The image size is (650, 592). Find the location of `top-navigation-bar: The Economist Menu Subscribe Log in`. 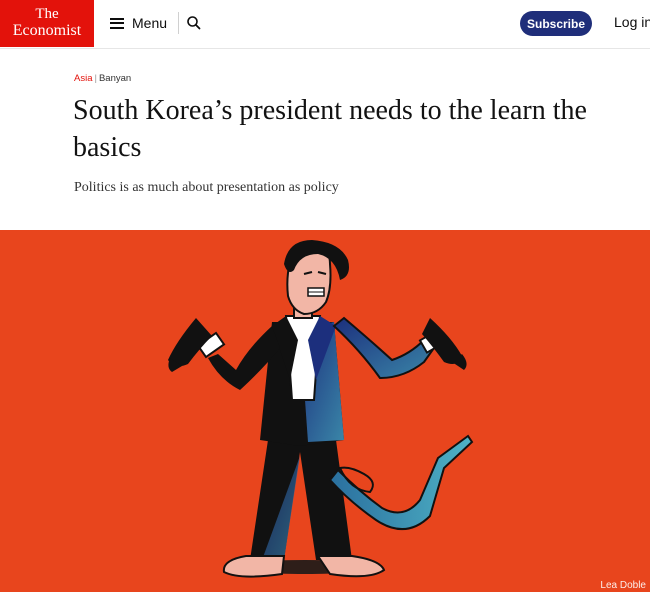

top-navigation-bar: The Economist Menu Subscribe Log in is located at coordinates (325, 24).